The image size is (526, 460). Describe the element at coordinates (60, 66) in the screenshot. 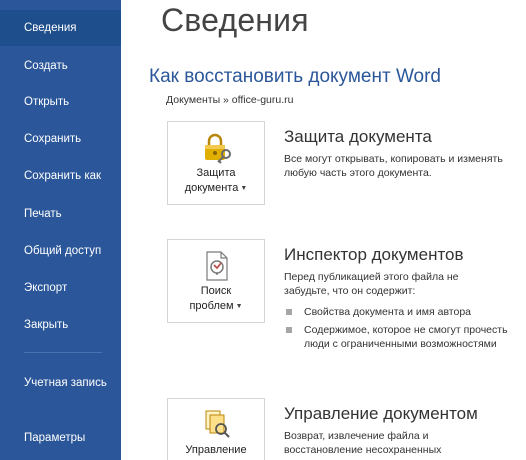

I see `sidebar-item-new: Создать` at that location.